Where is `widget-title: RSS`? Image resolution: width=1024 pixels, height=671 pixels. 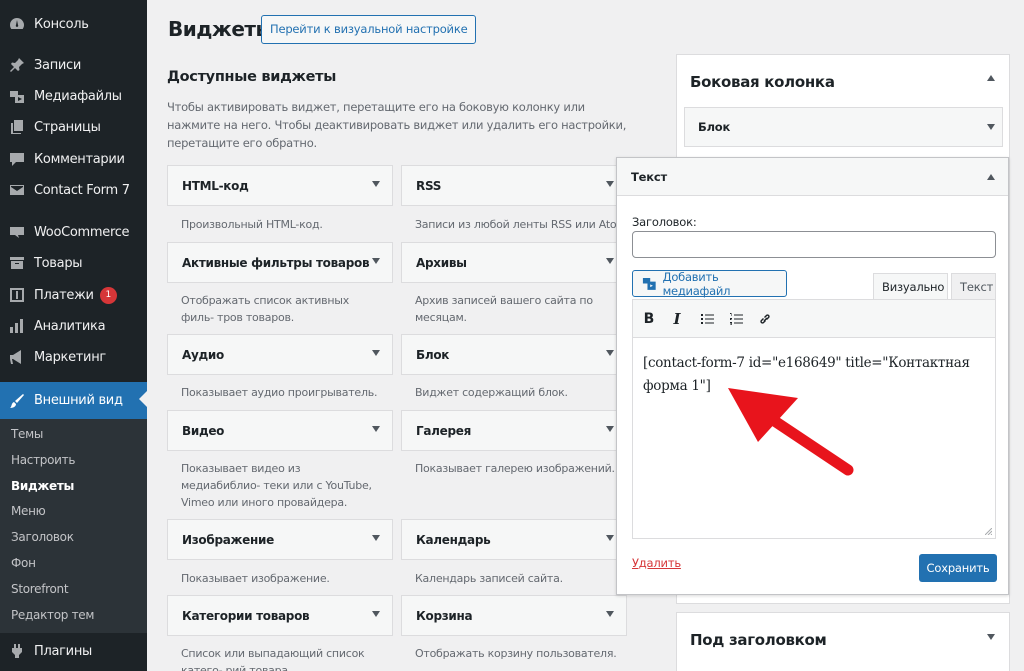 widget-title: RSS is located at coordinates (429, 186).